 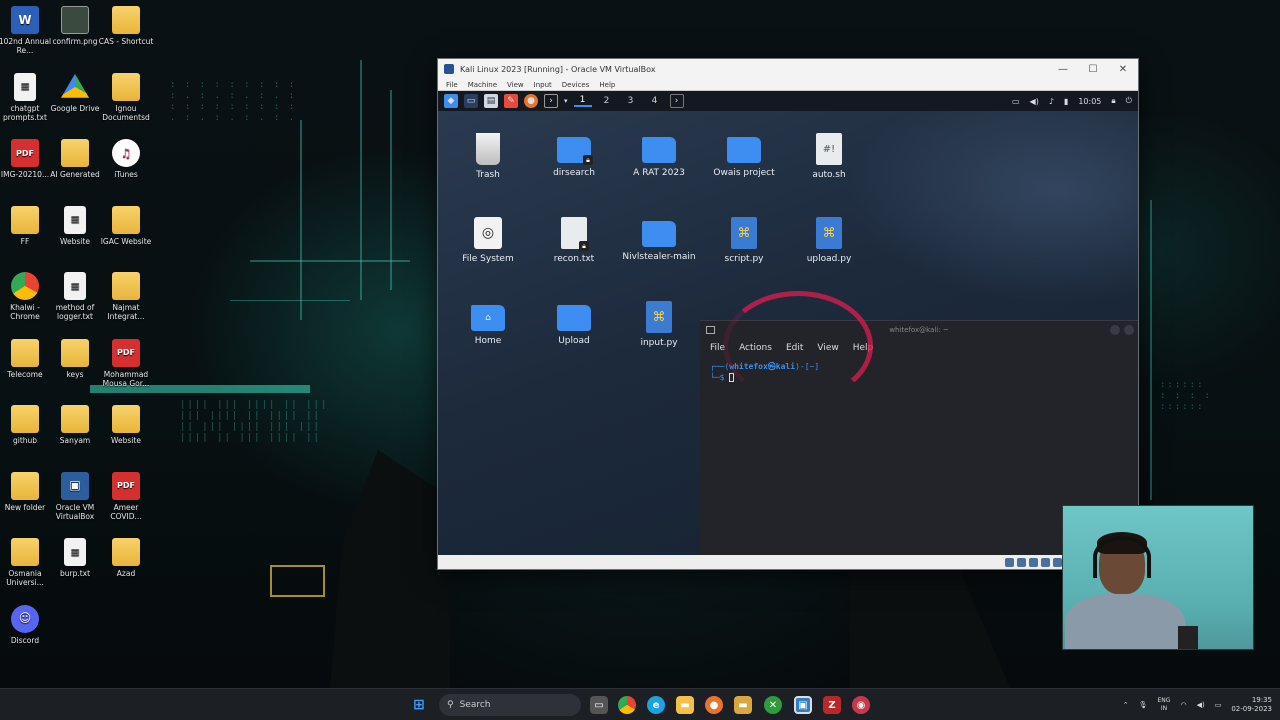 I want to click on battery-icon: ▮, so click(x=1066, y=101).